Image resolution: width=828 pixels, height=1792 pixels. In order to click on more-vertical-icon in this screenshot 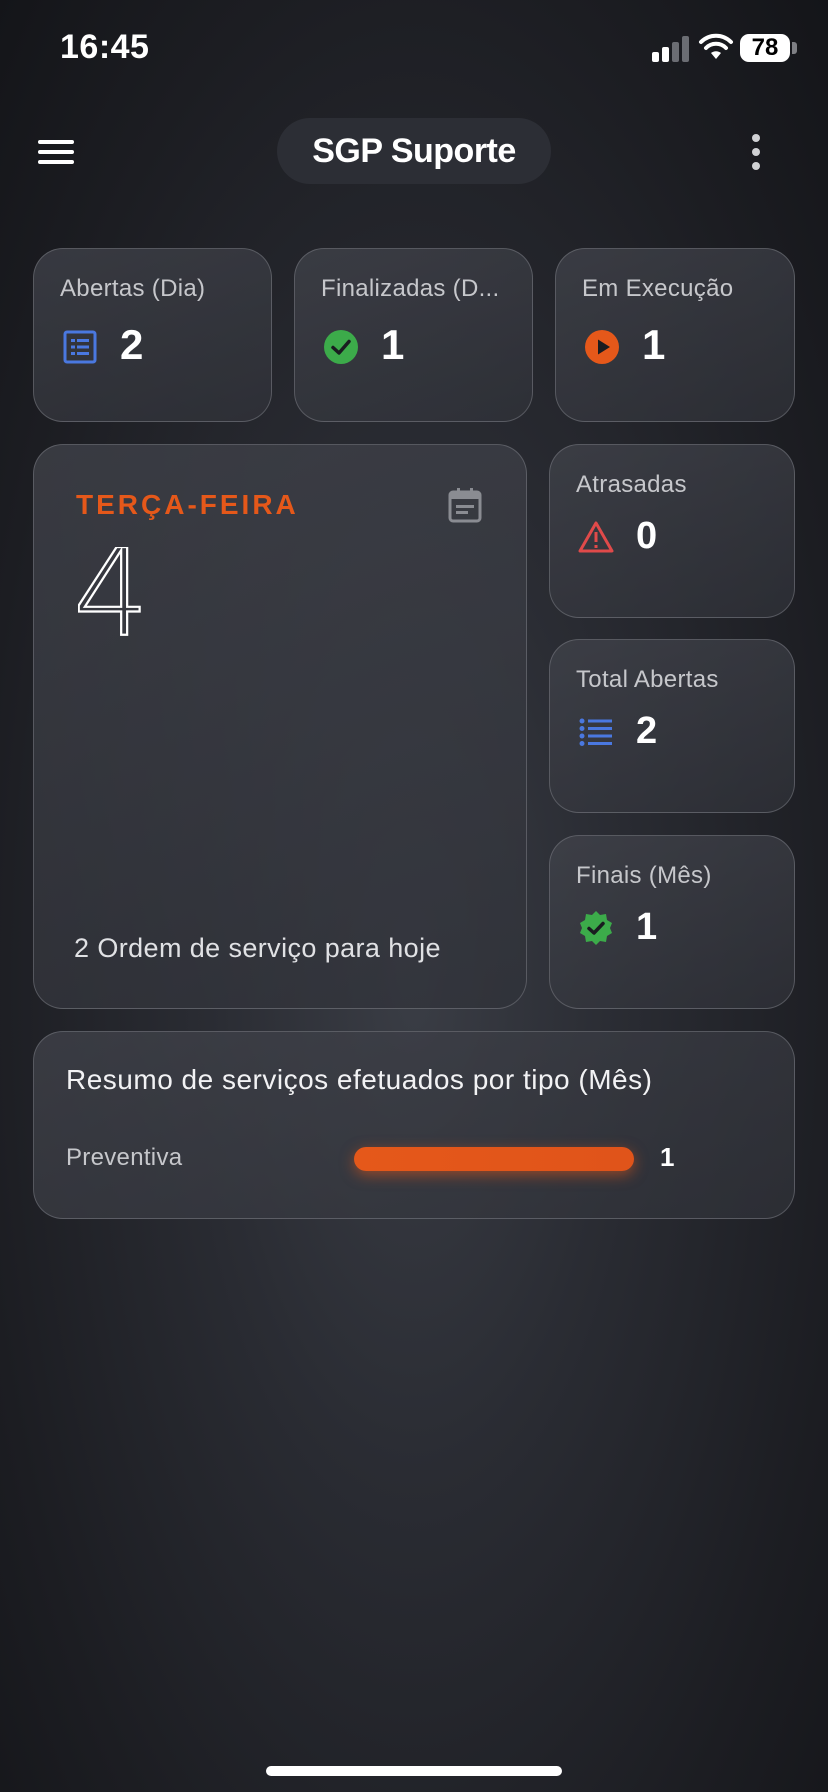, I will do `click(756, 152)`.